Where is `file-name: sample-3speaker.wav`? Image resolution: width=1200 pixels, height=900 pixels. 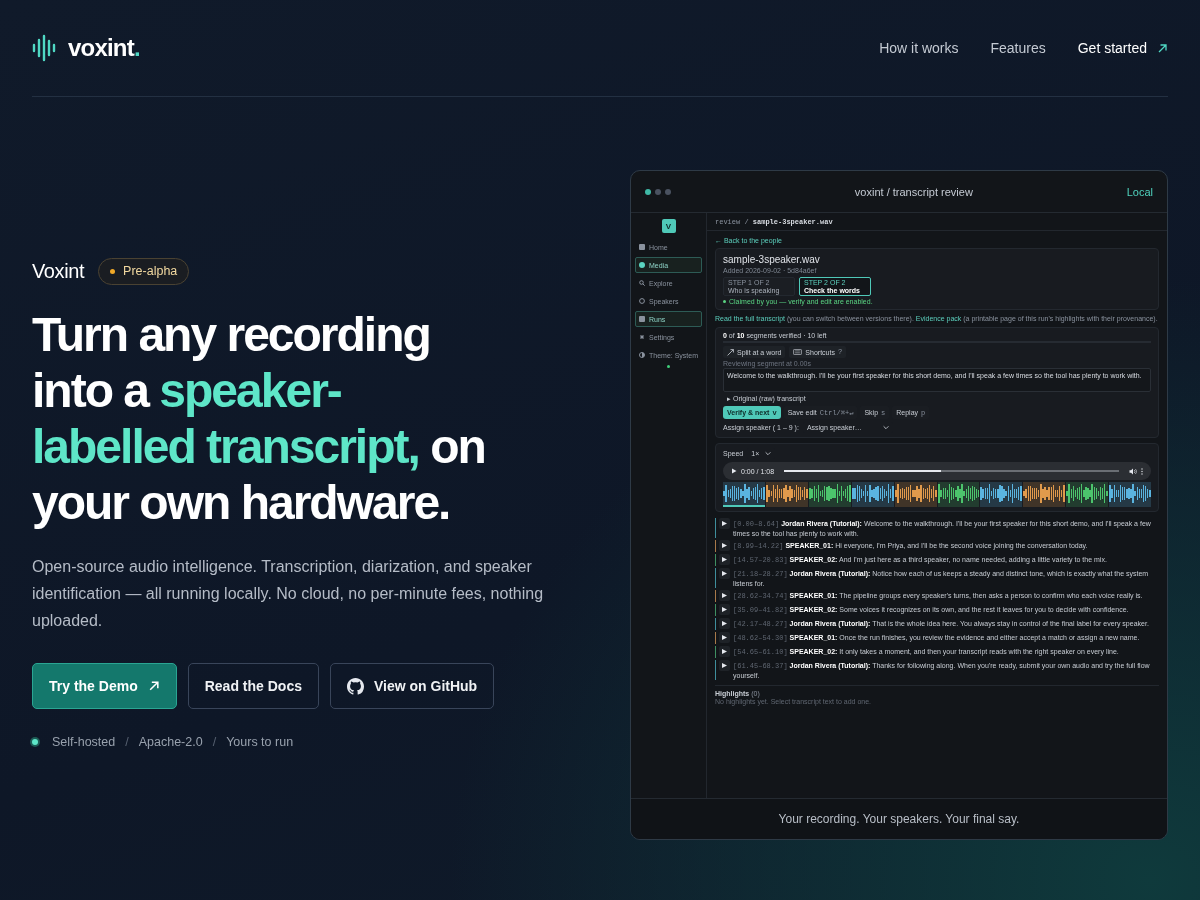 file-name: sample-3speaker.wav is located at coordinates (771, 259).